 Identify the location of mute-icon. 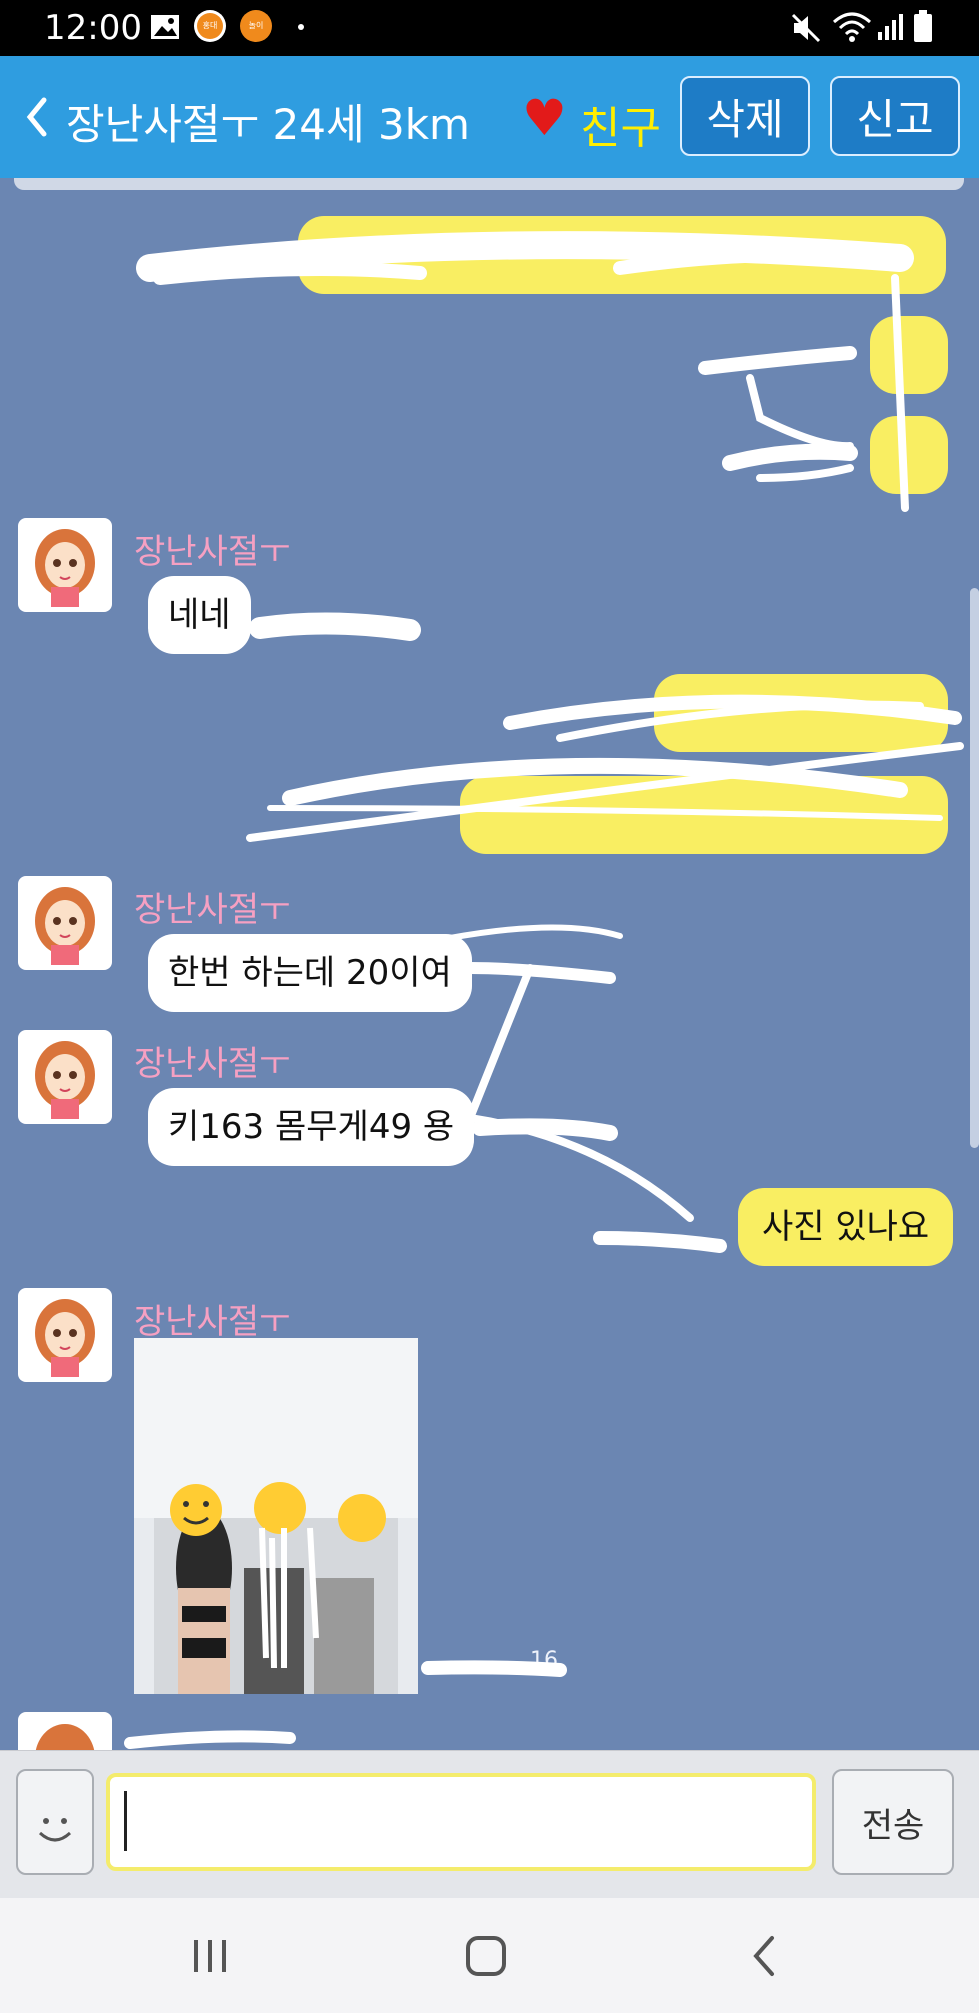
(806, 28).